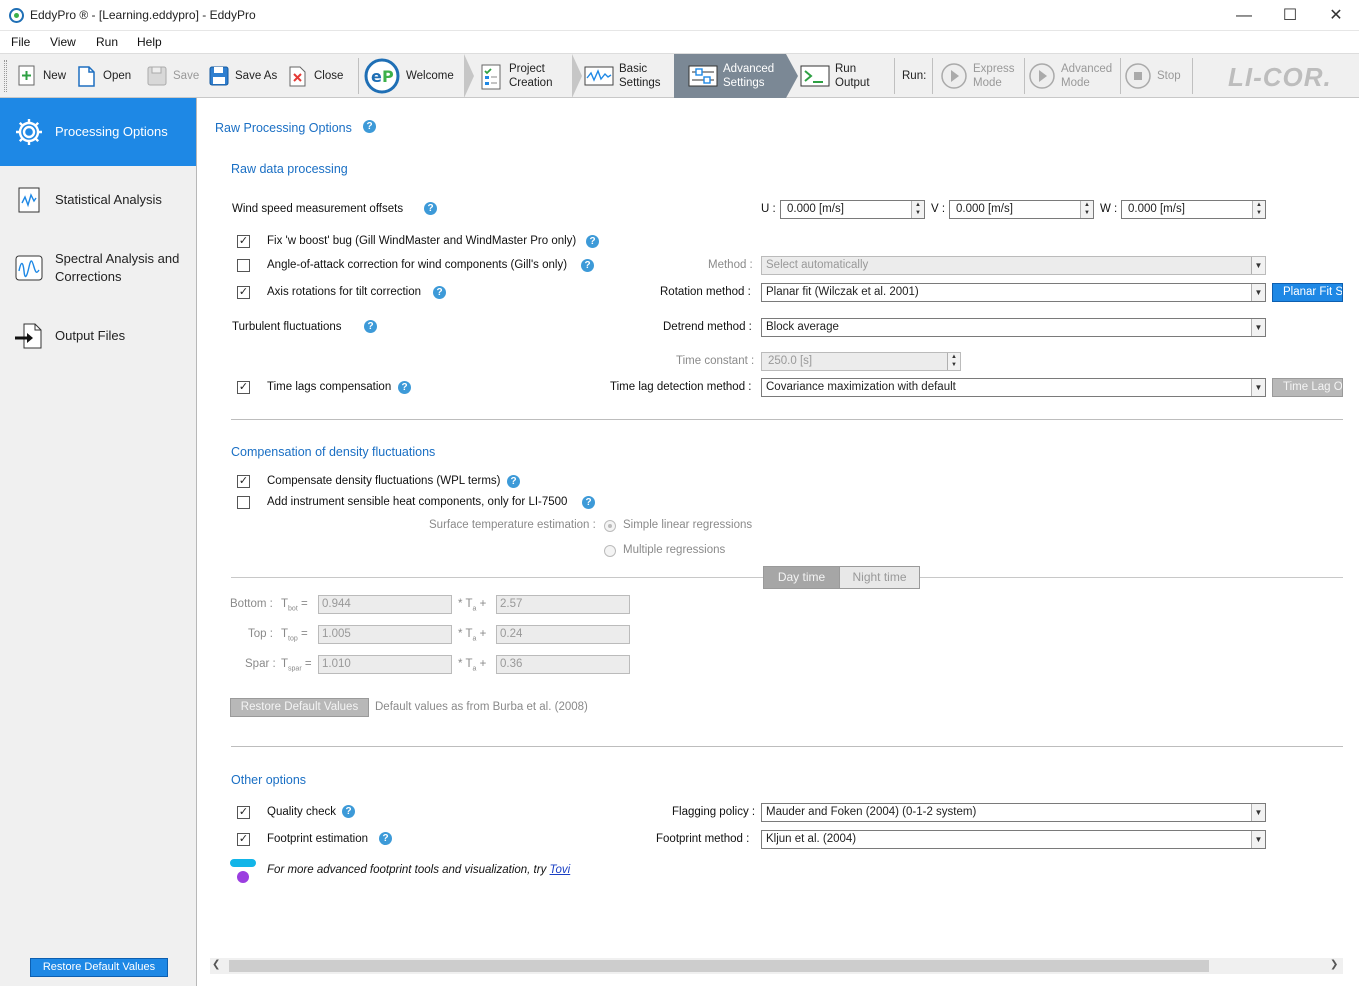 The height and width of the screenshot is (986, 1359). Describe the element at coordinates (983, 76) in the screenshot. I see `express-mode-button: Express Mode` at that location.